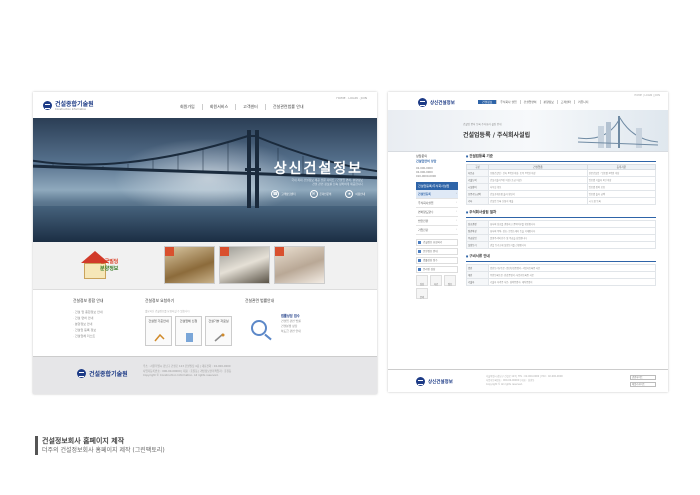 This screenshot has width=700, height=495. Describe the element at coordinates (561, 258) in the screenshot. I see `section-title: 구비서류 안내` at that location.